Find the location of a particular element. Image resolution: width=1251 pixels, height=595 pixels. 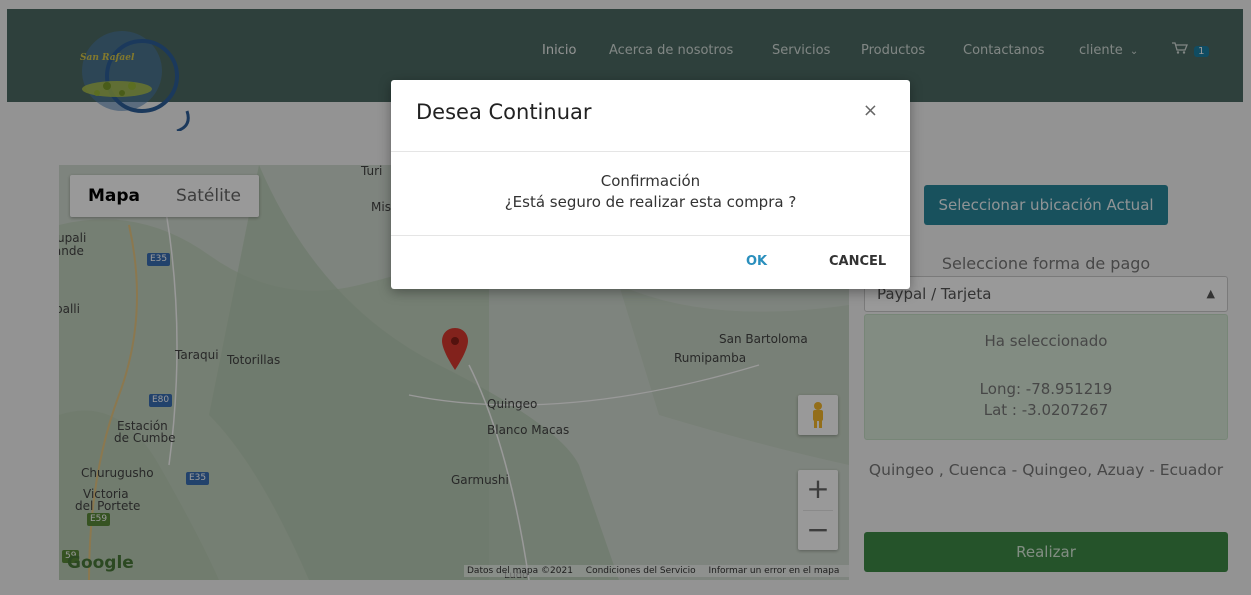

dialog-footer: OK CANCEL is located at coordinates (650, 262).